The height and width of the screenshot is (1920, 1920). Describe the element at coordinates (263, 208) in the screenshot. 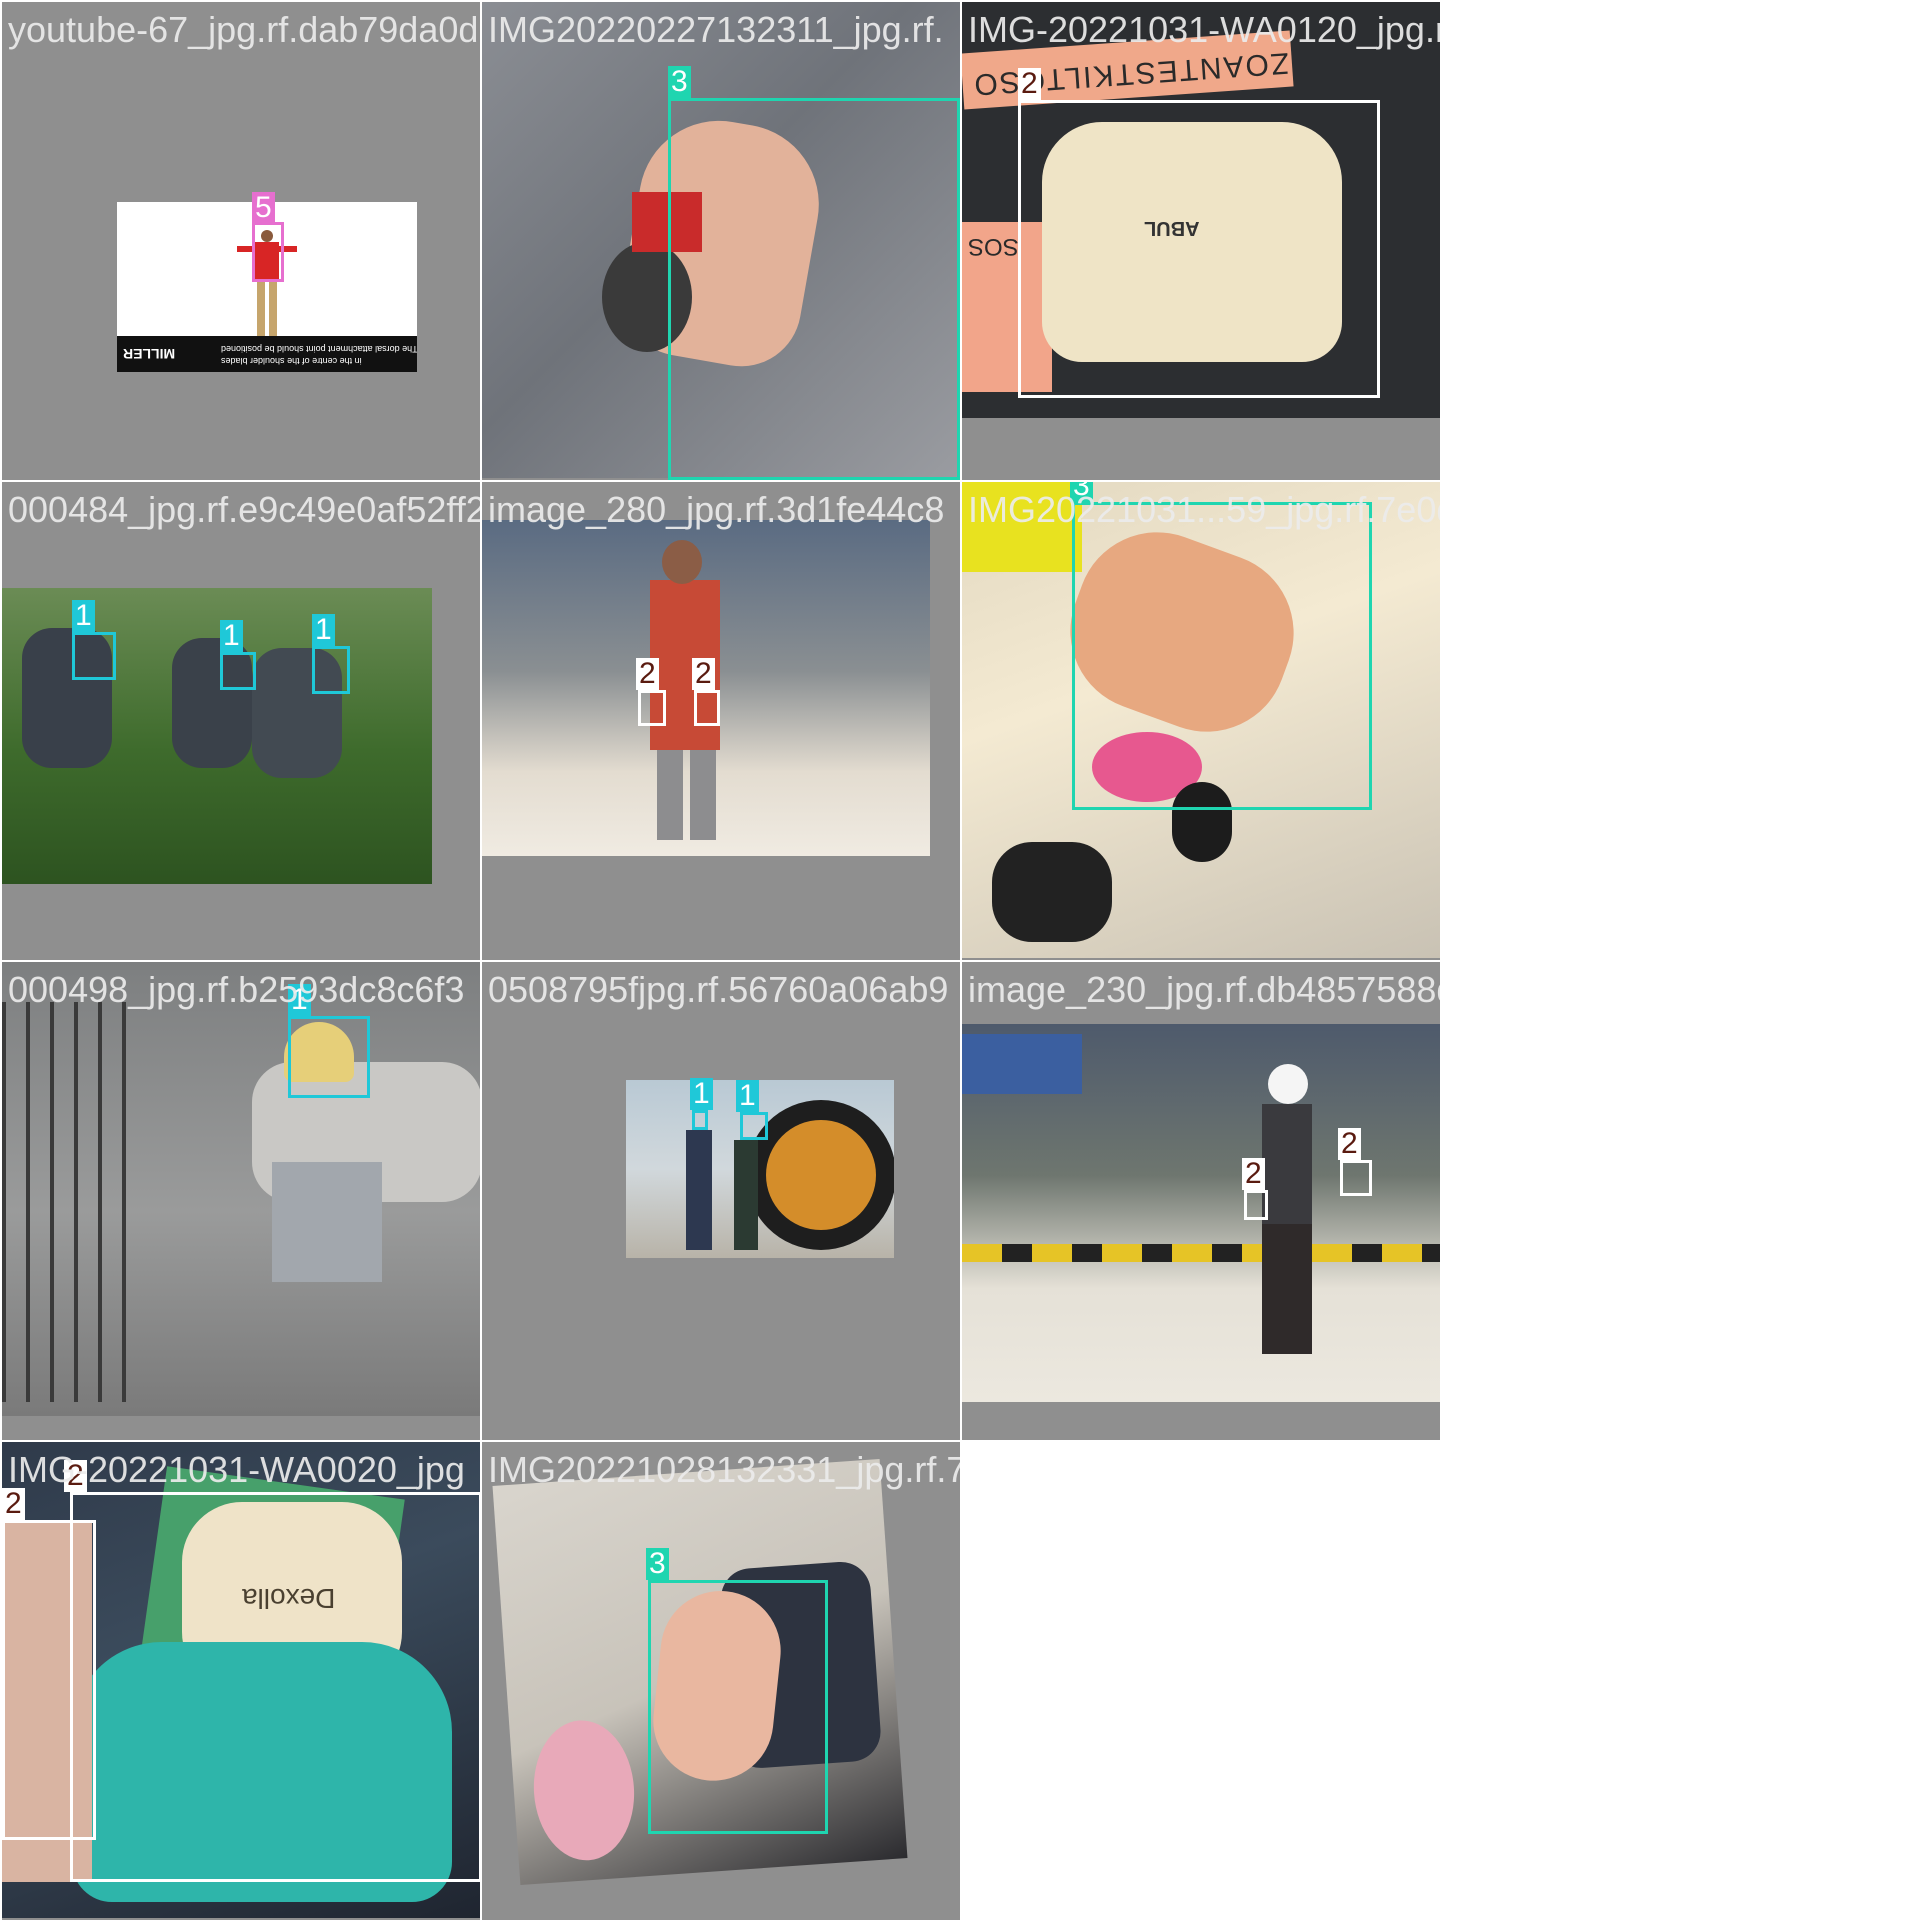

I see `tile-1-label-class-5: 5` at that location.